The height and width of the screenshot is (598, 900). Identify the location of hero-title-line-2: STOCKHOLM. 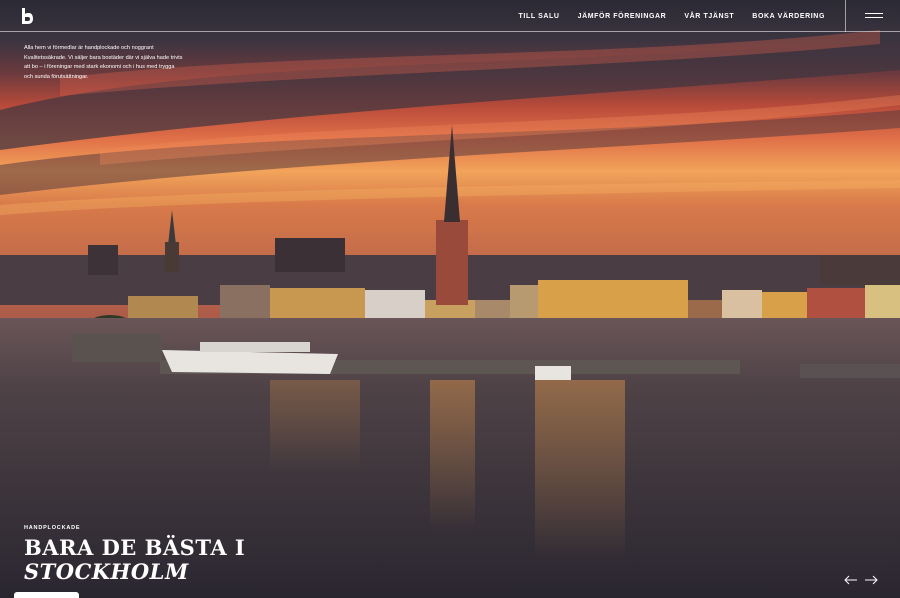
(106, 571).